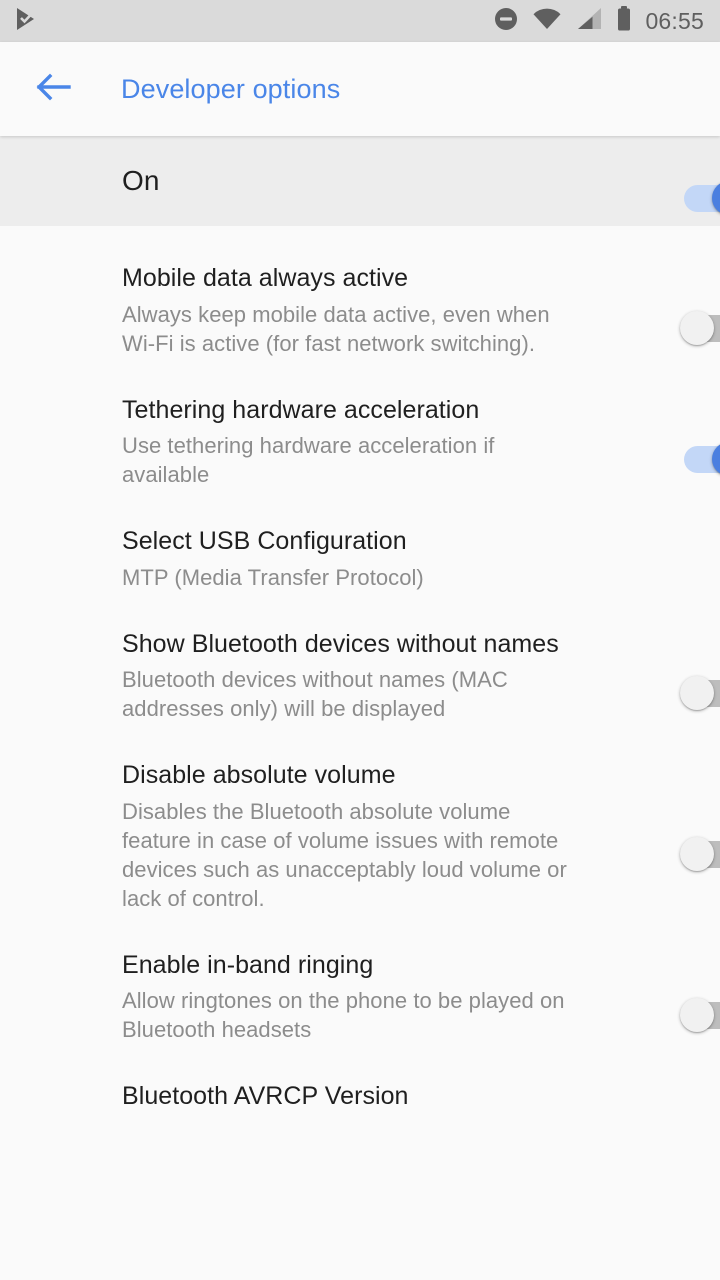 The width and height of the screenshot is (720, 1280). What do you see at coordinates (624, 21) in the screenshot?
I see `battery-icon` at bounding box center [624, 21].